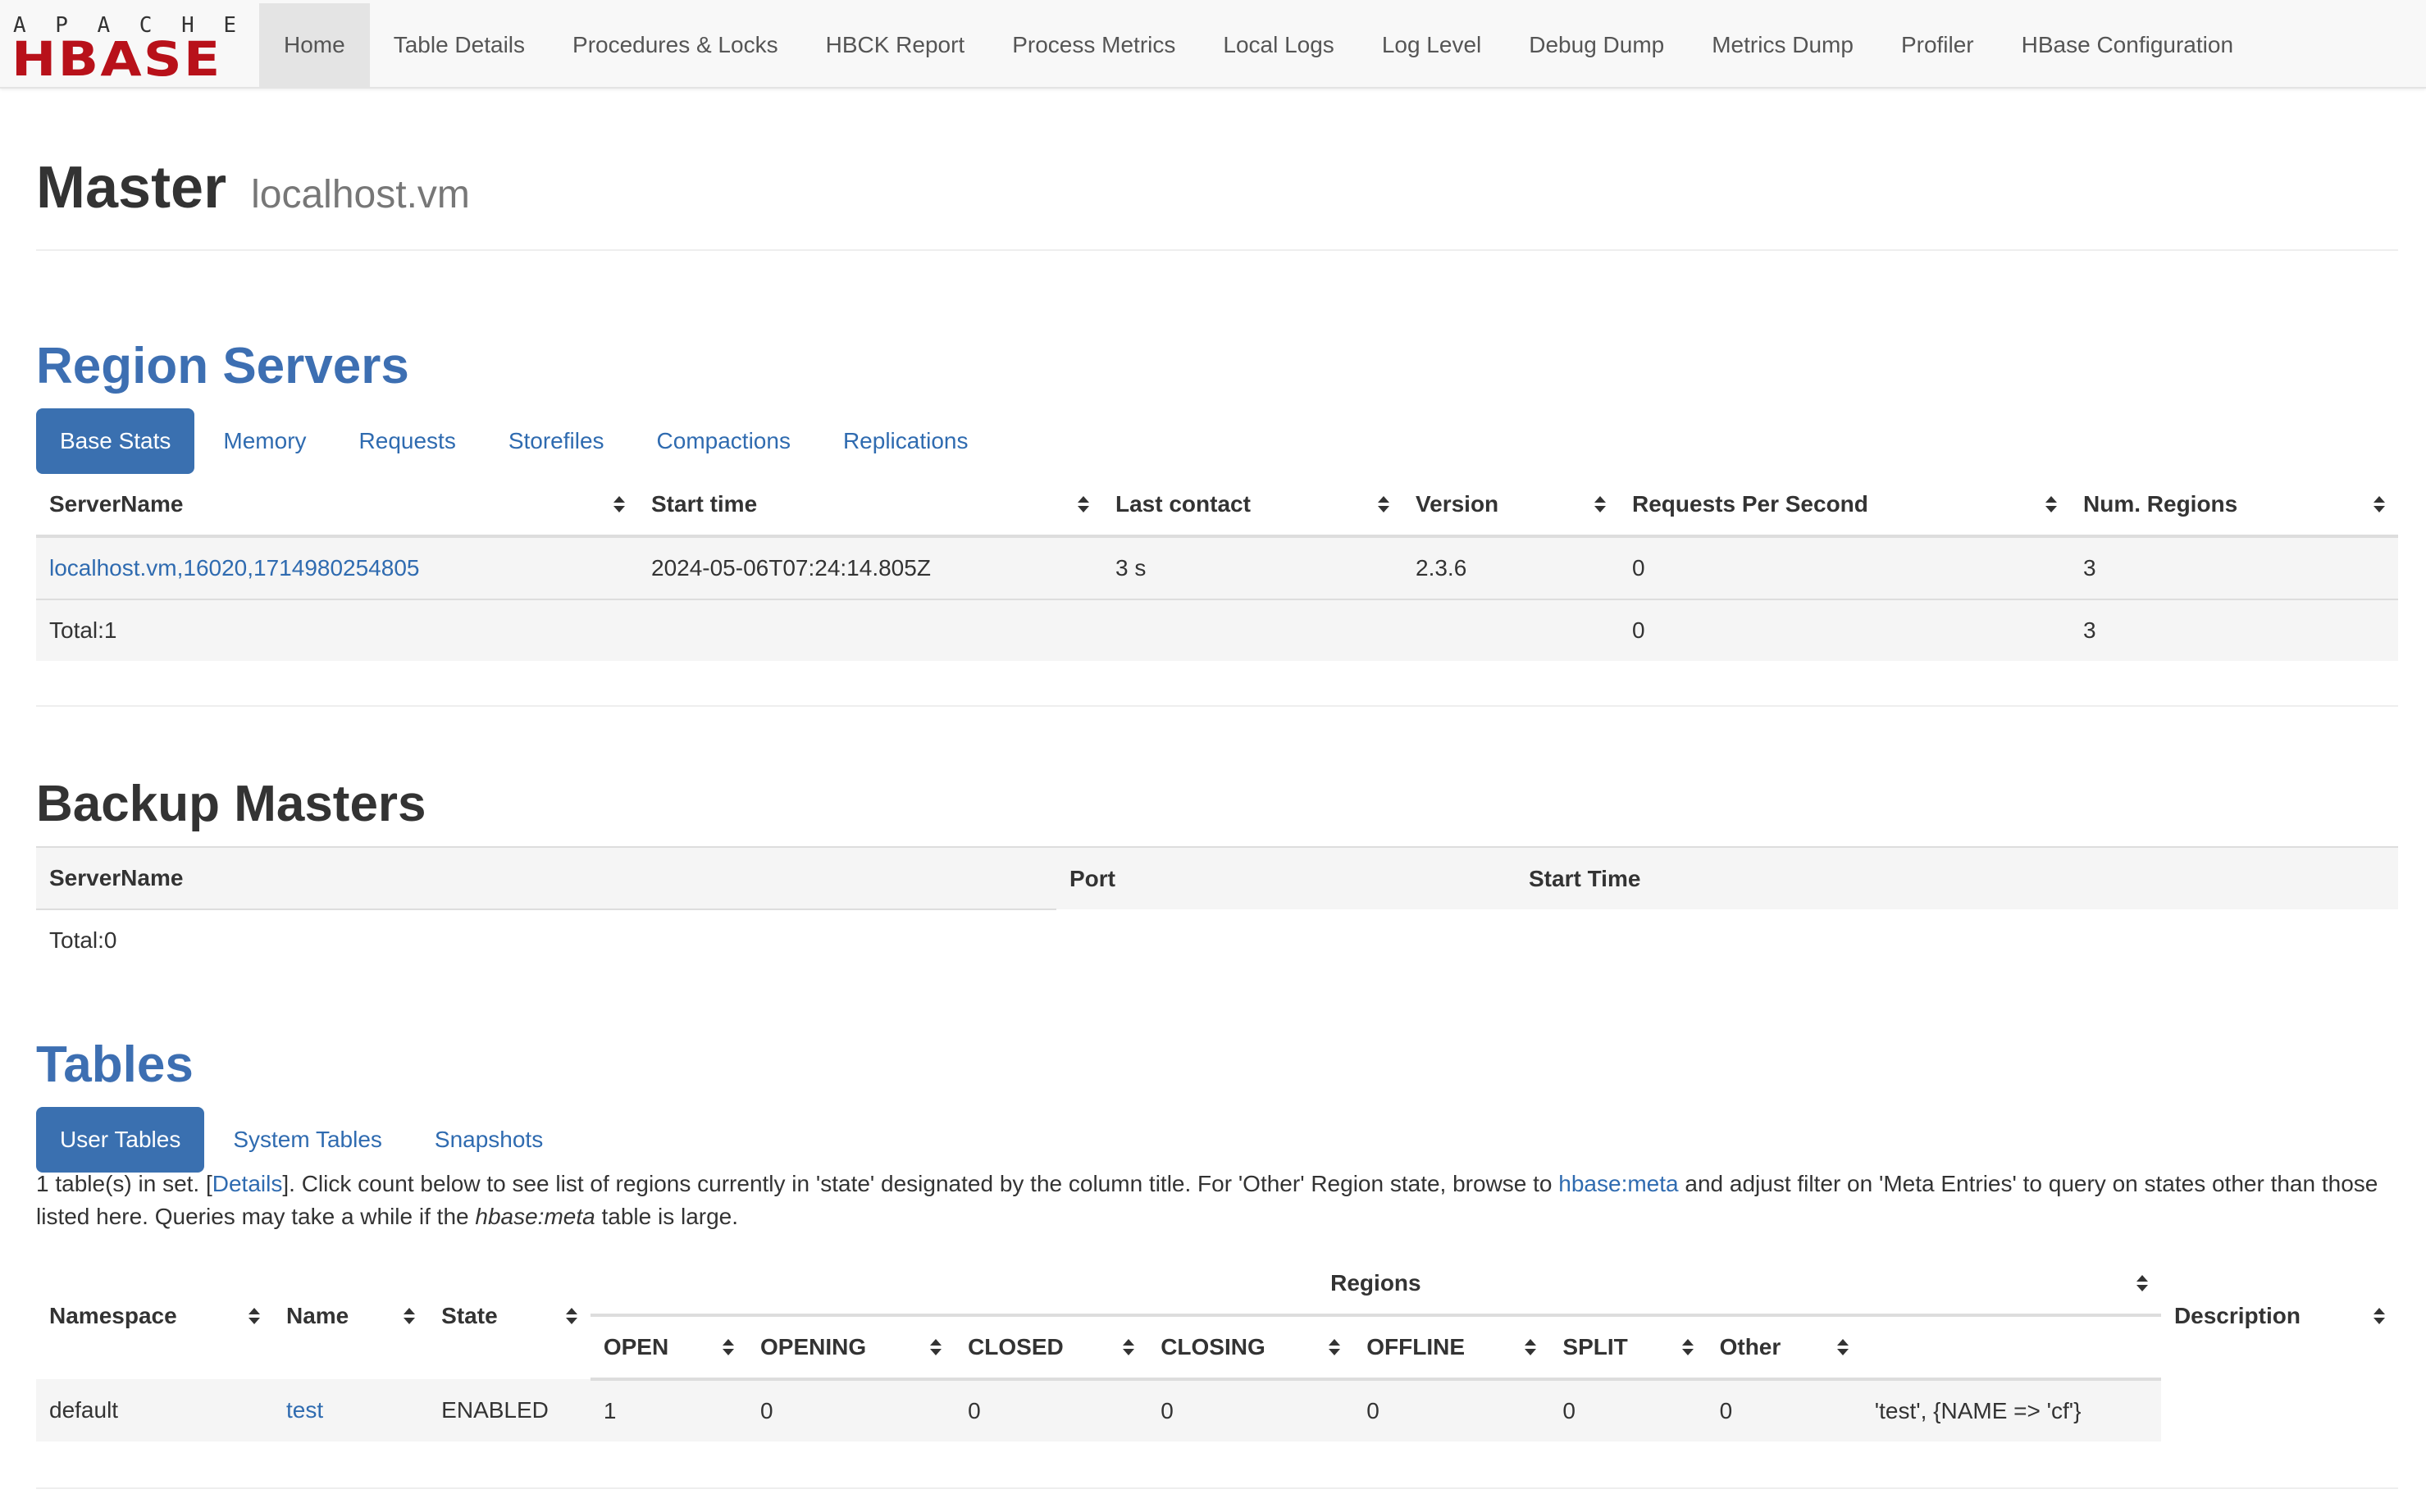  What do you see at coordinates (116, 59) in the screenshot?
I see `hbase-wordmark: HBASE` at bounding box center [116, 59].